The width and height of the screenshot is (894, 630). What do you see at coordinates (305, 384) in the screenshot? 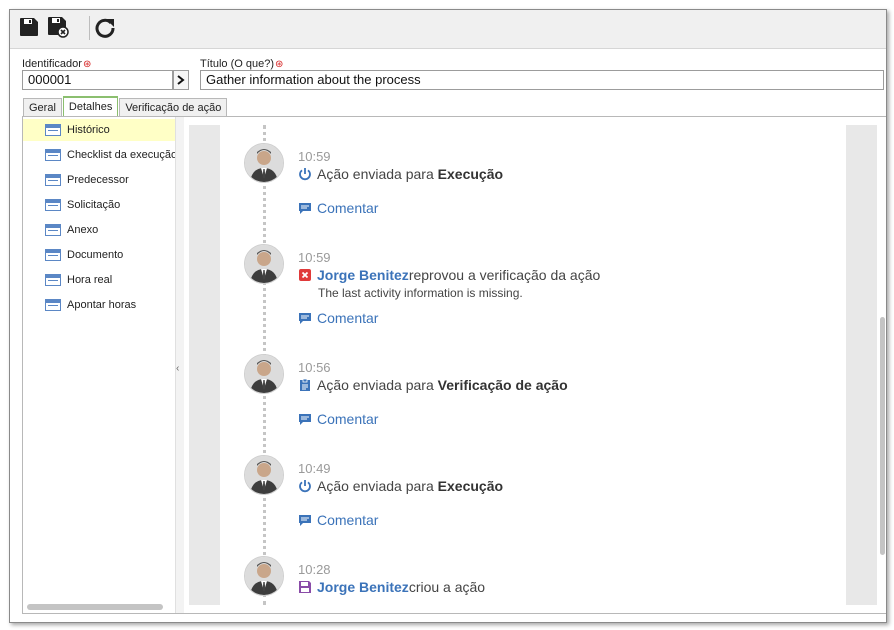
I see `clipboard-icon` at bounding box center [305, 384].